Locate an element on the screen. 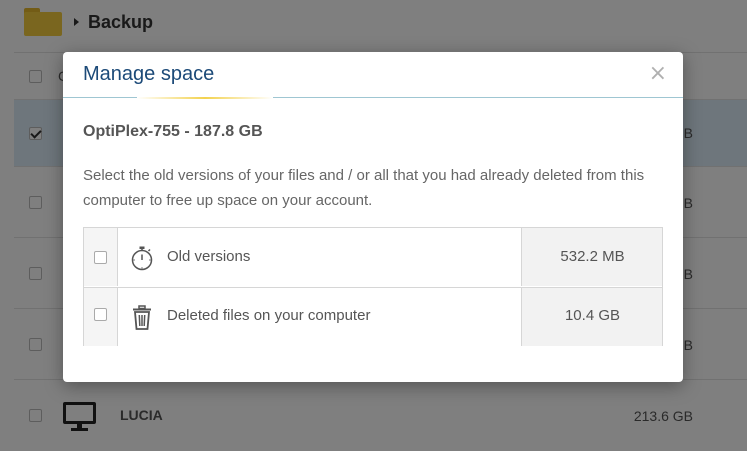 The width and height of the screenshot is (747, 451). size-cell: 532.2 MB is located at coordinates (591, 257).